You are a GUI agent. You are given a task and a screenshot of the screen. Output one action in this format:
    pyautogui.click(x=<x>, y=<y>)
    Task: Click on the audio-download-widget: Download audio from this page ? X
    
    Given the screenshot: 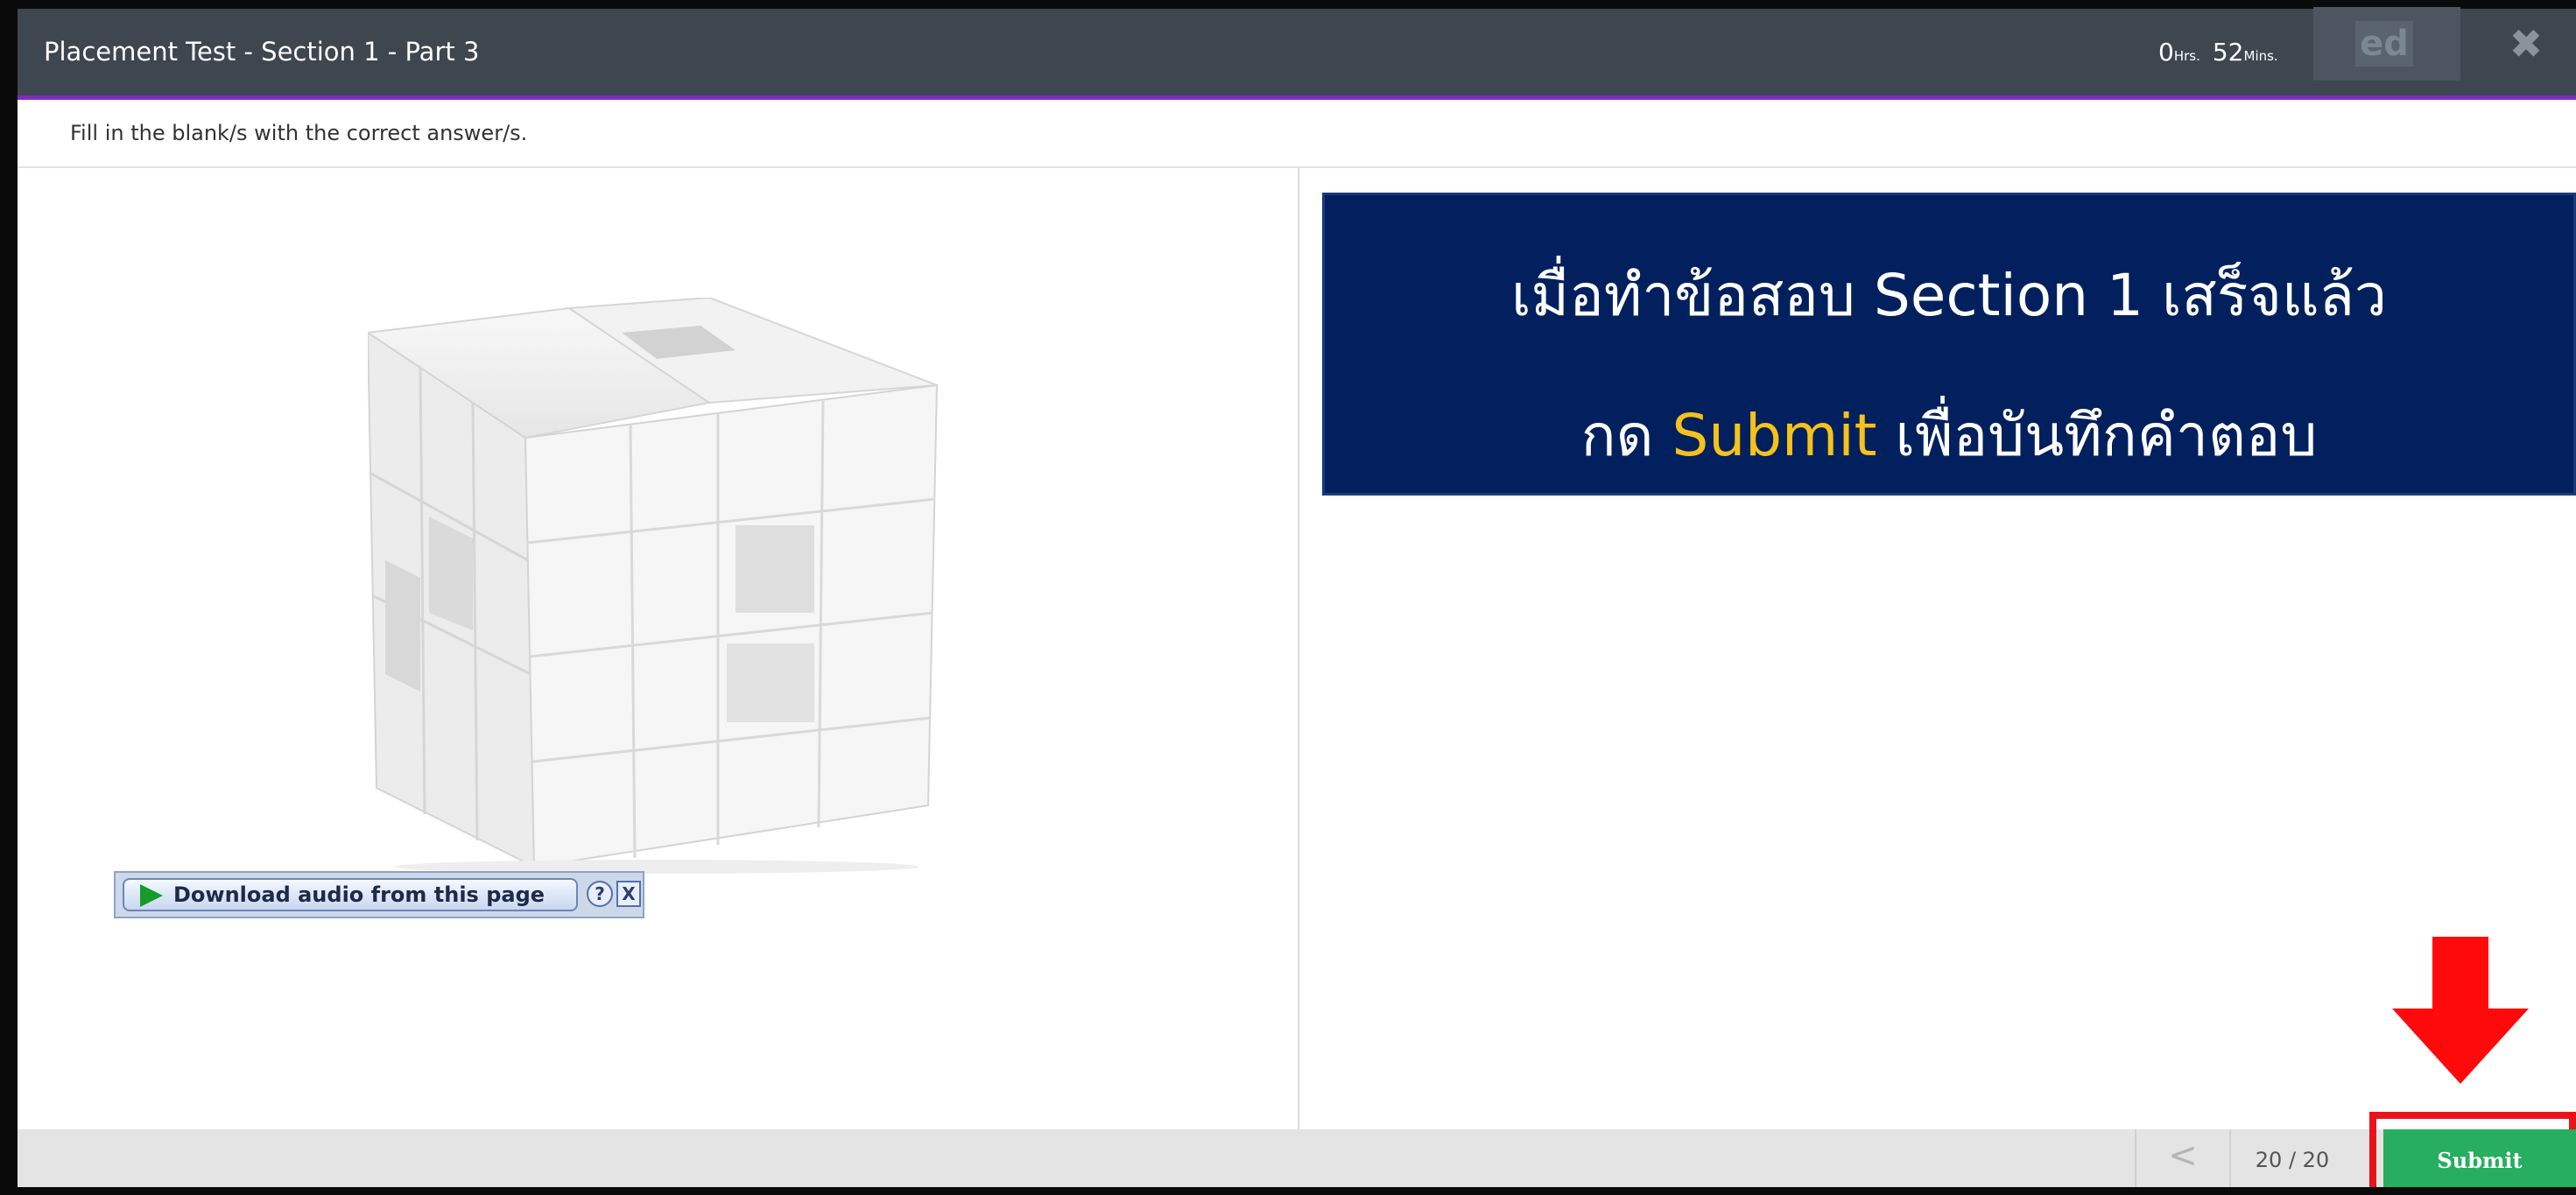 What is the action you would take?
    pyautogui.click(x=379, y=894)
    